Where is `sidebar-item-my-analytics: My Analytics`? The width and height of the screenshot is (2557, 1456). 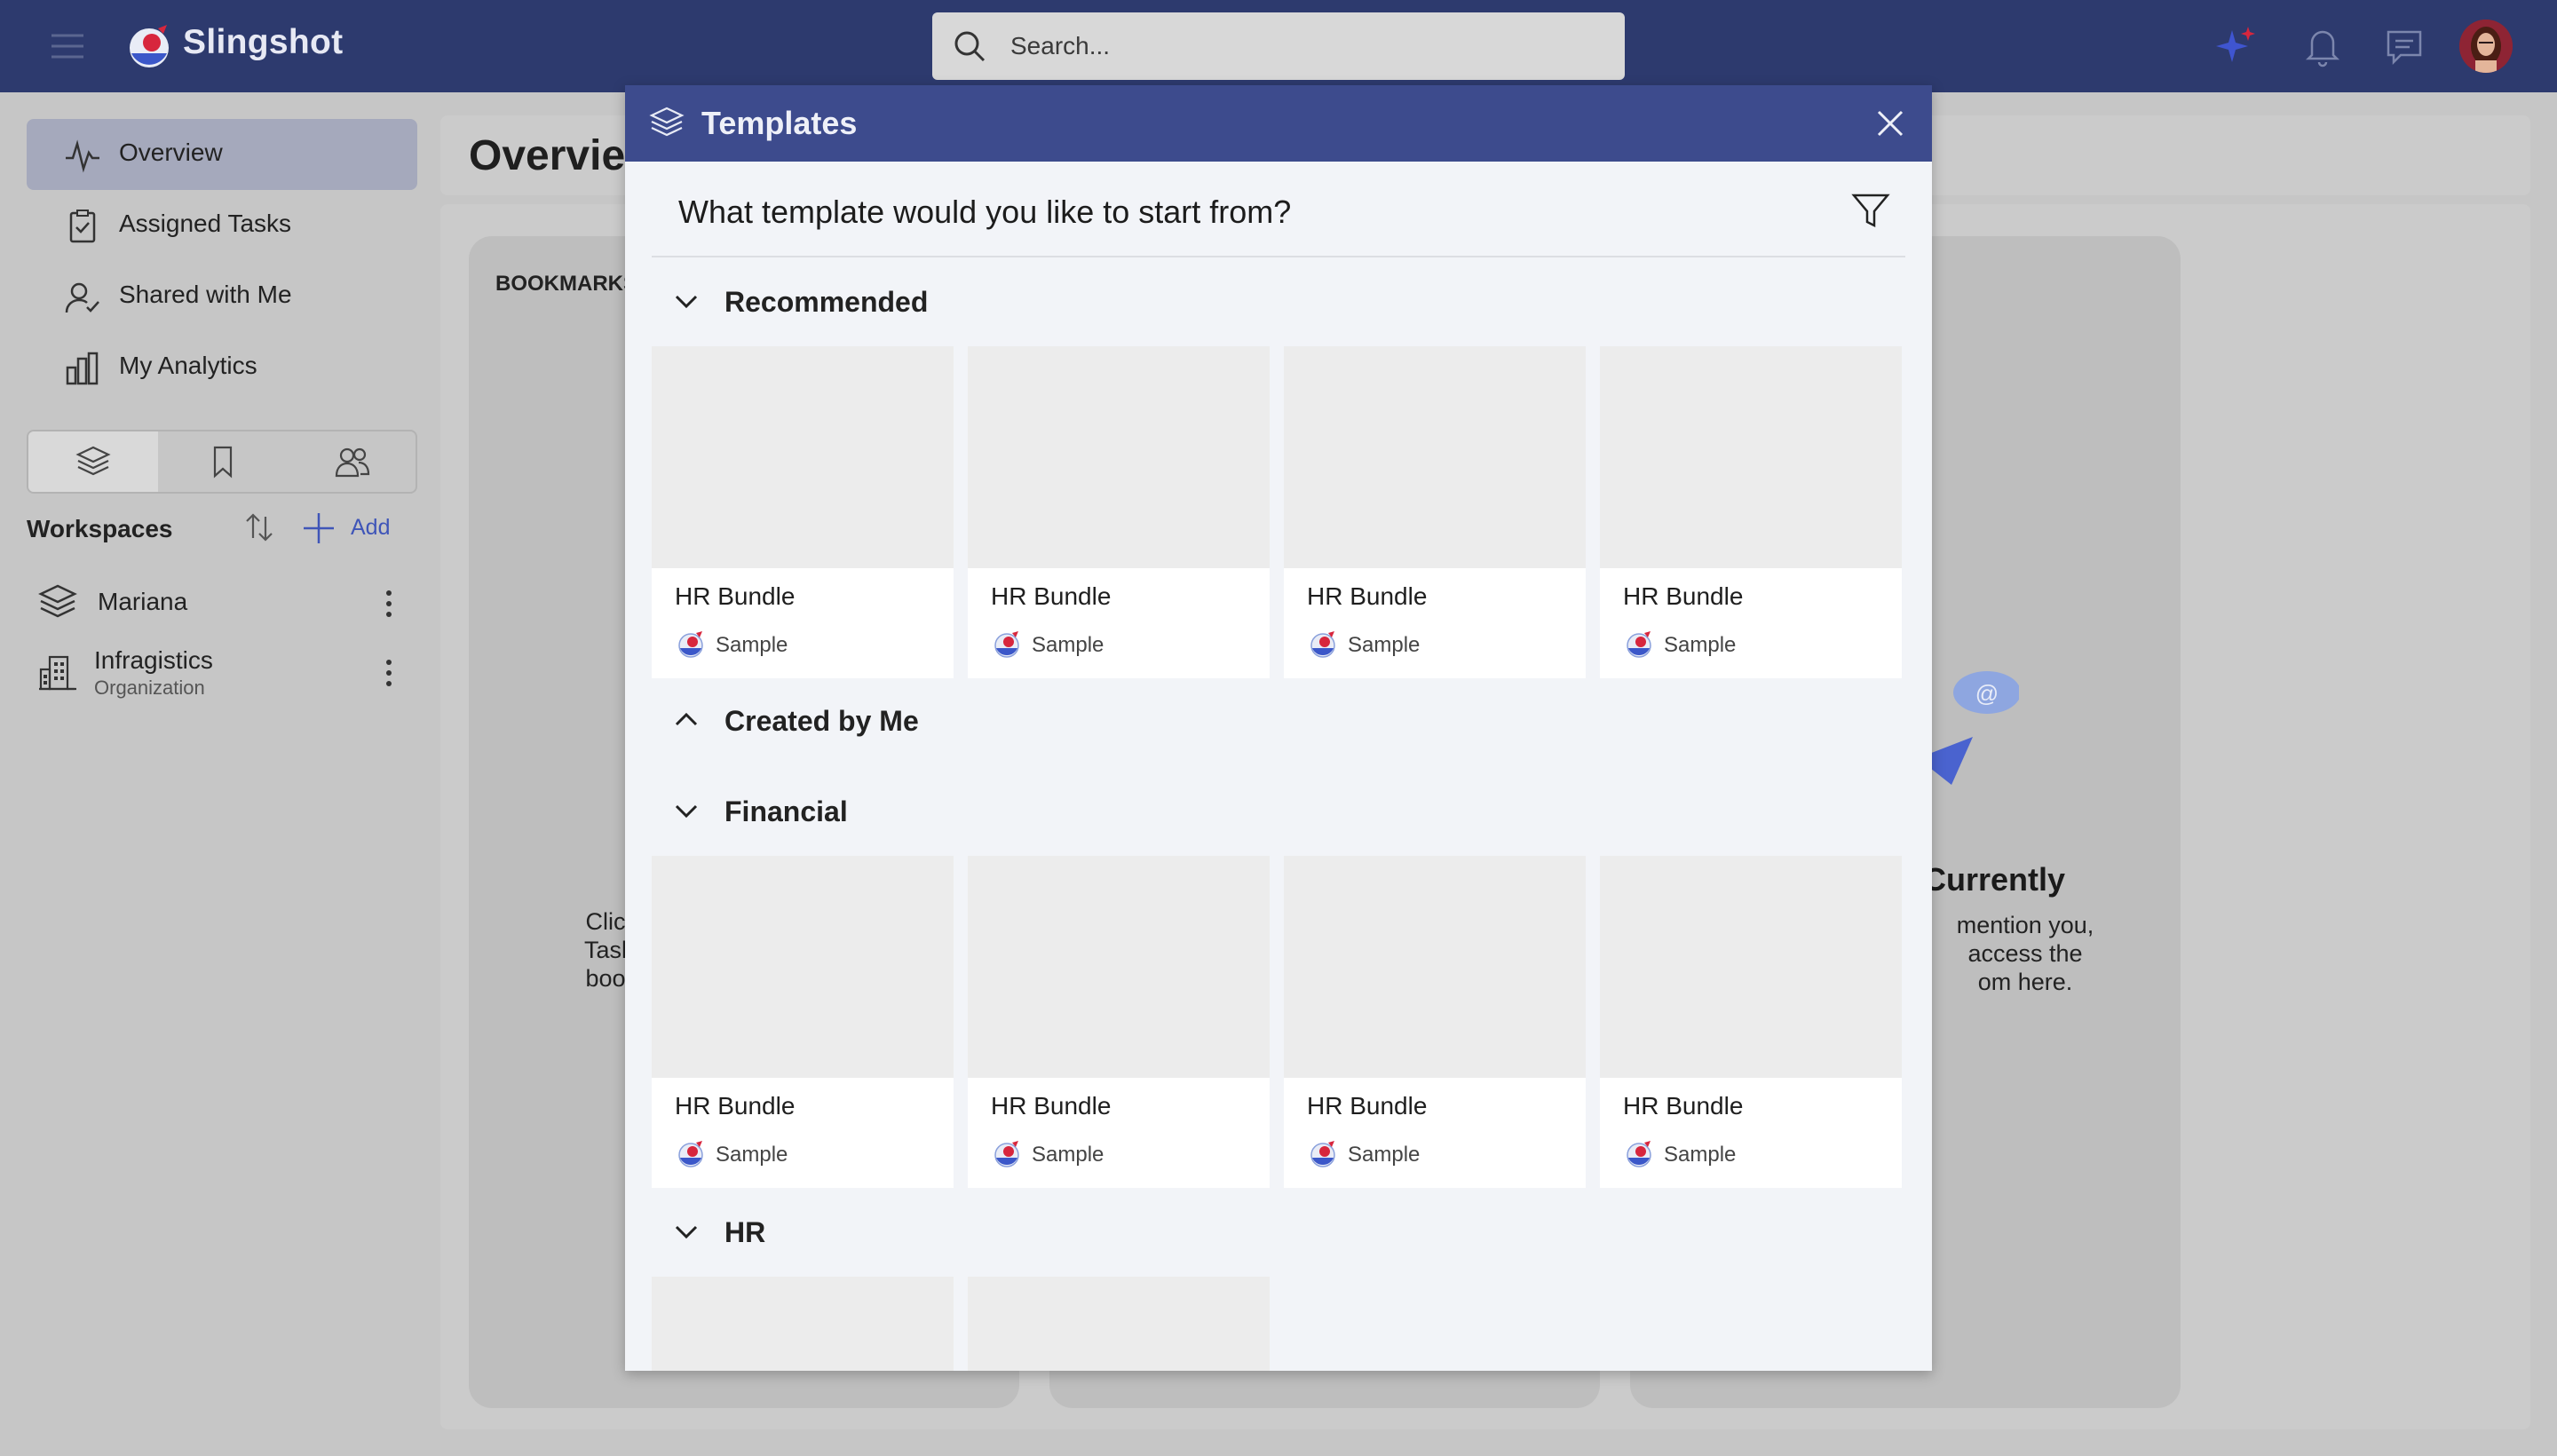
sidebar-item-my-analytics: My Analytics is located at coordinates (222, 367).